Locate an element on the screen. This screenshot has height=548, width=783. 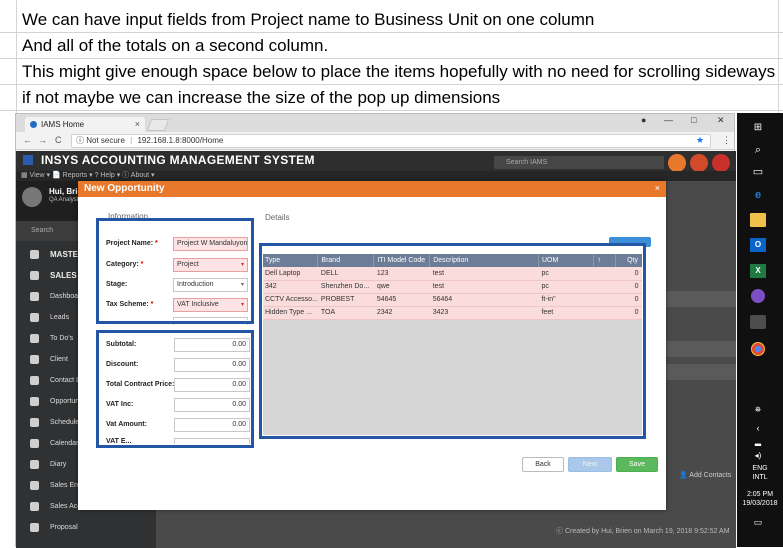
language-indicator: ENG INTL is located at coordinates (760, 473).